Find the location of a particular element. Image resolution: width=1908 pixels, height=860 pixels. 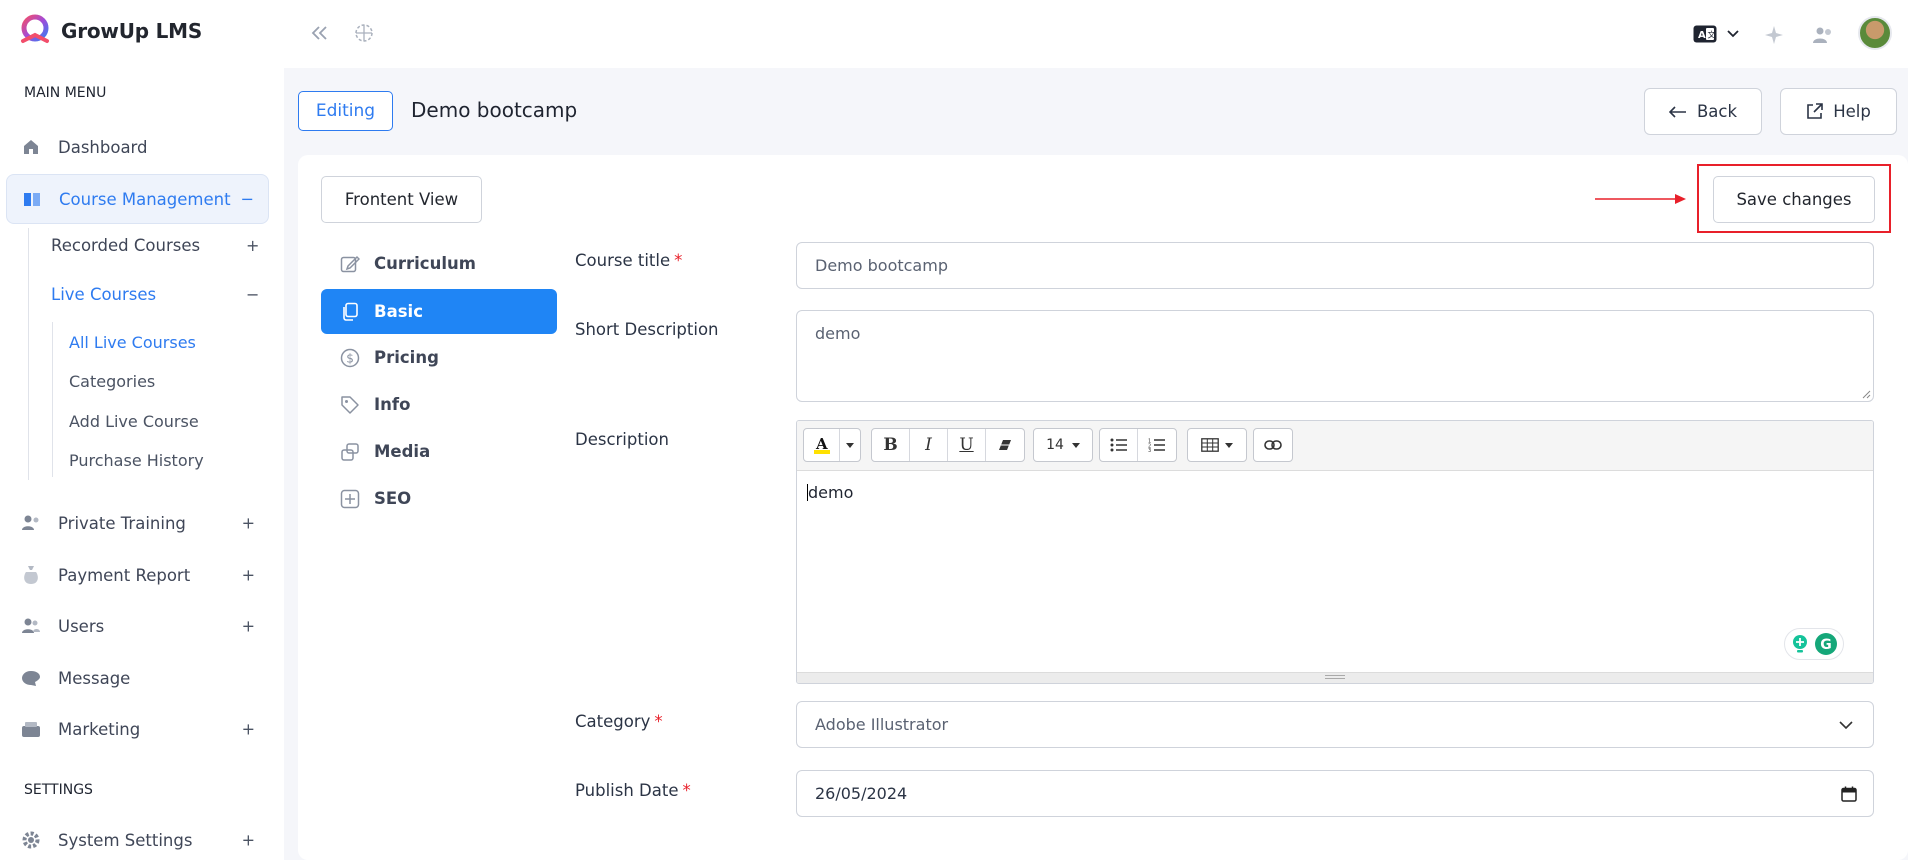

italic-icon: I is located at coordinates (928, 445).